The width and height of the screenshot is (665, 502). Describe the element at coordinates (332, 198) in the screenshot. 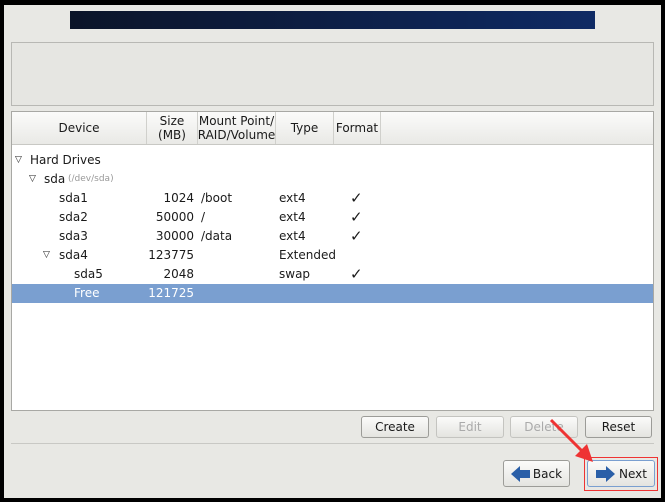

I see `table-row: sda1 1024/boot ext4 ✓` at that location.